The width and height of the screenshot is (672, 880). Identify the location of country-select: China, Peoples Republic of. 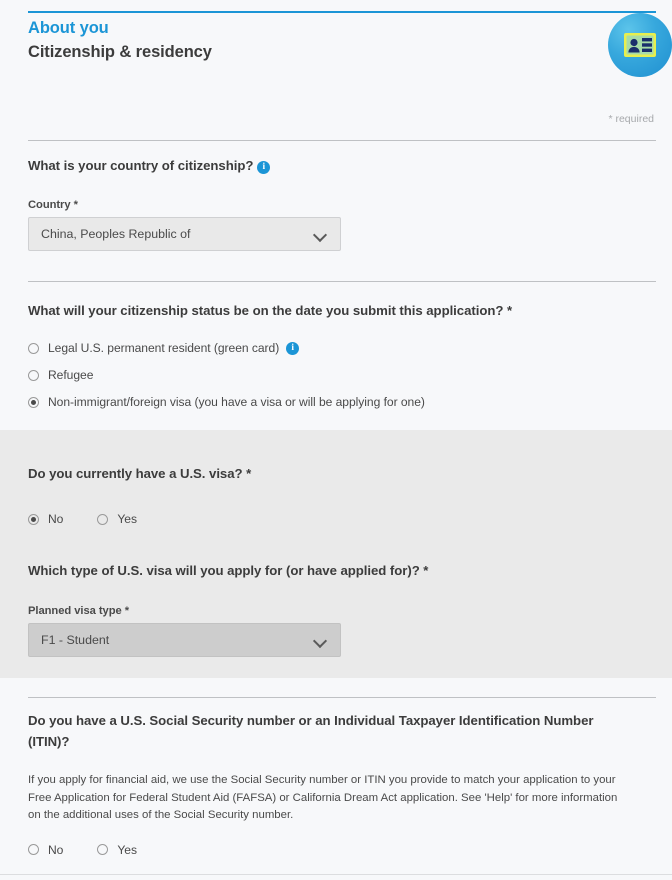
(184, 234).